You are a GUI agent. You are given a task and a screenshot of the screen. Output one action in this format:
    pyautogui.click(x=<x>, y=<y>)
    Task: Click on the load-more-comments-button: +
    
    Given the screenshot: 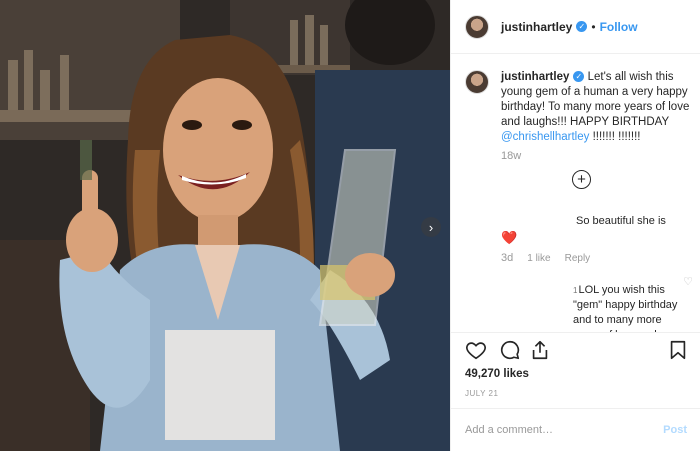 What is the action you would take?
    pyautogui.click(x=581, y=179)
    